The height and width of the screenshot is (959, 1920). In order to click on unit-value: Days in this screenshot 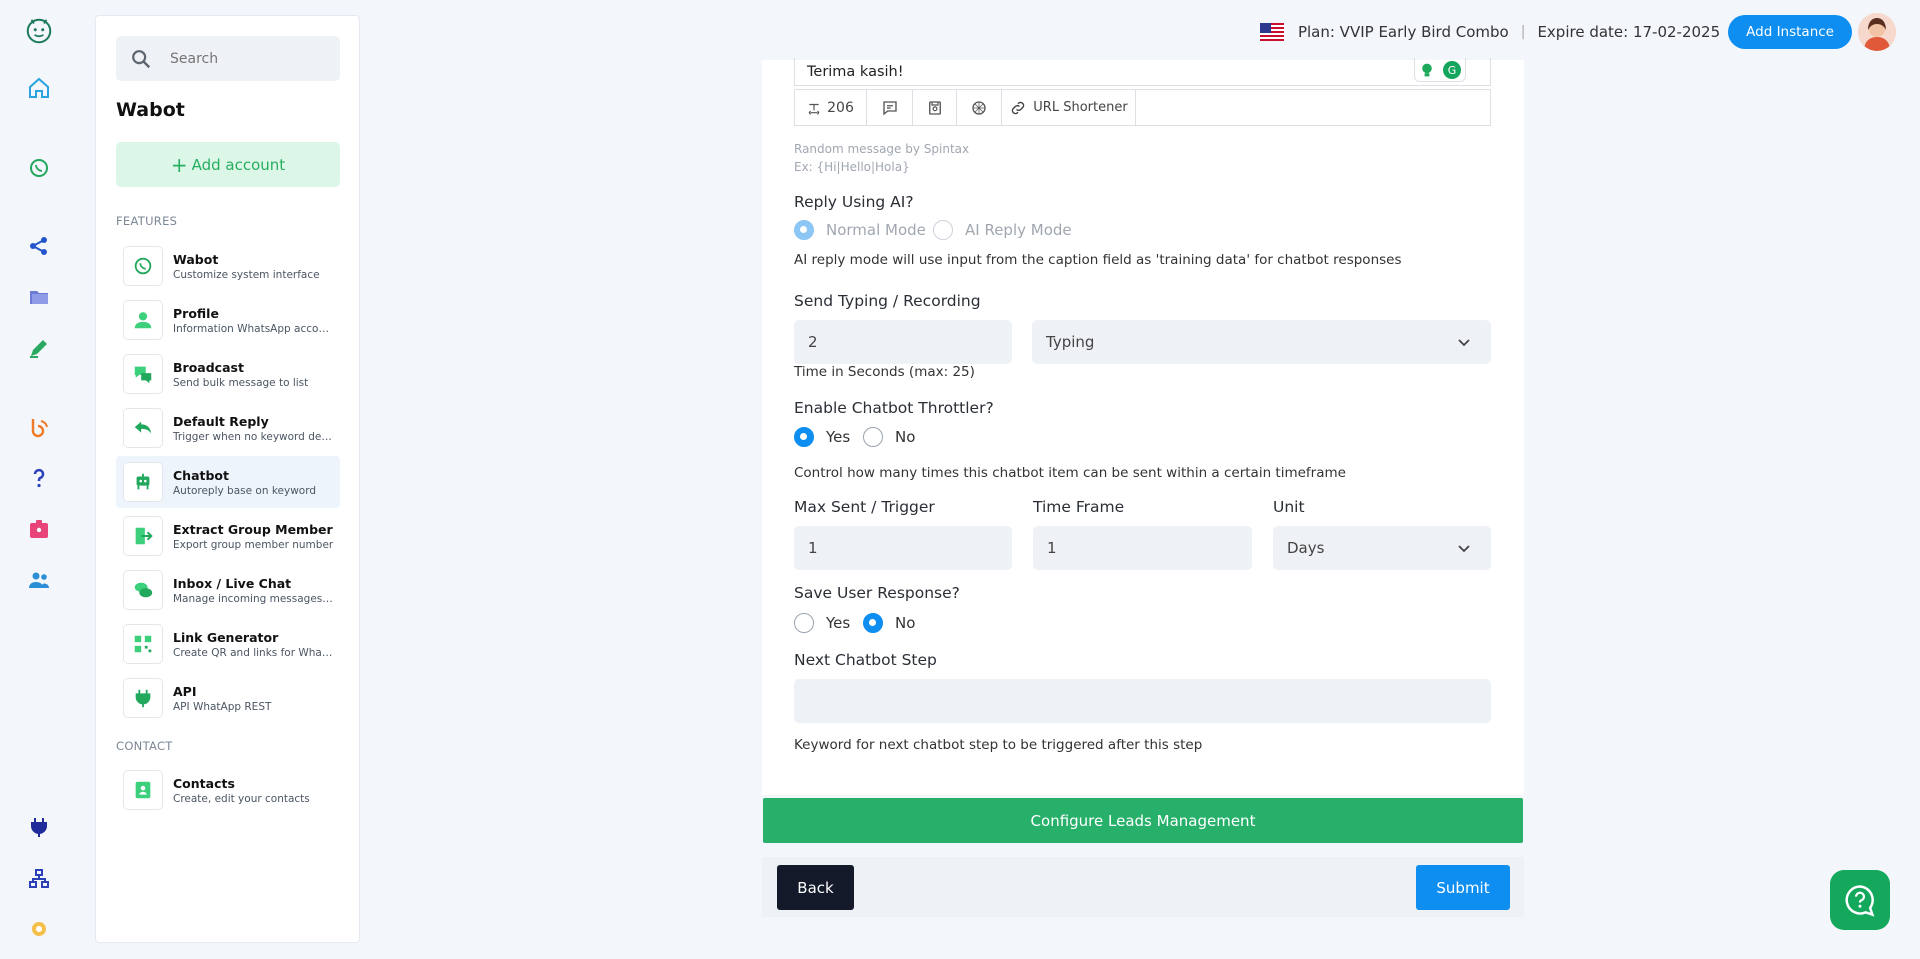, I will do `click(1306, 548)`.